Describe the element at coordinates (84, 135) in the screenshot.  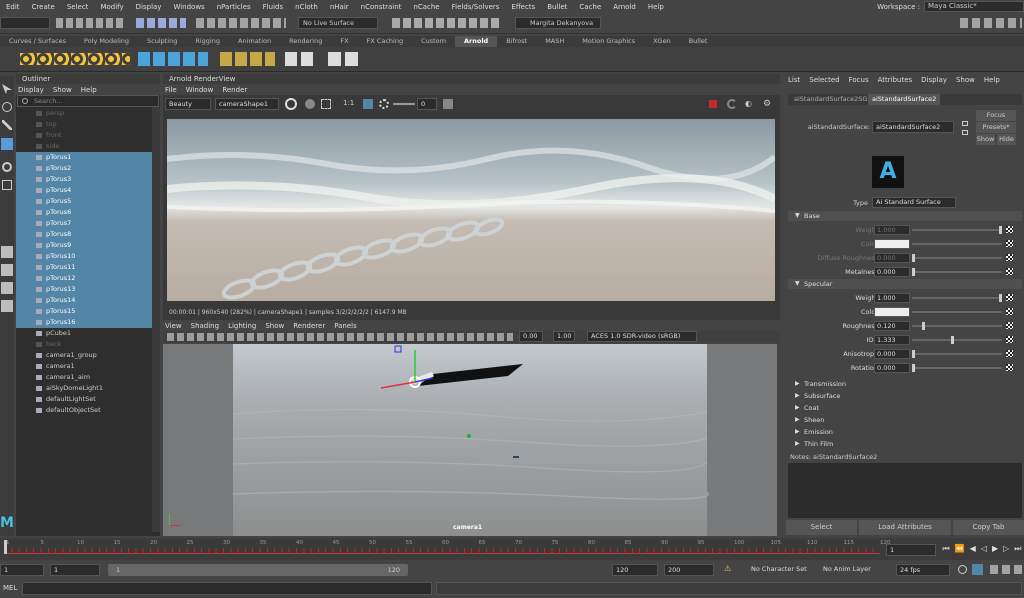
I see `outliner-item: front` at that location.